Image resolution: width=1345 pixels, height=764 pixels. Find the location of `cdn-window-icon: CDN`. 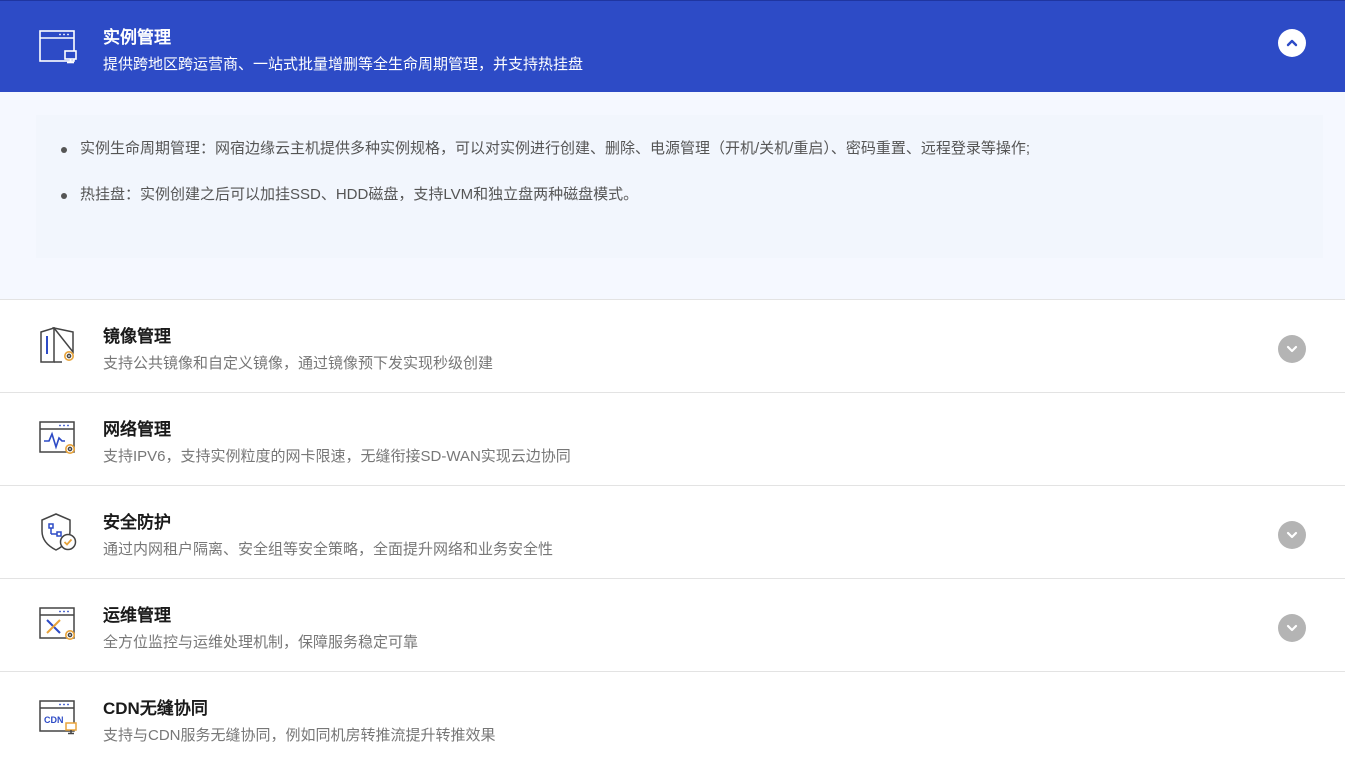

cdn-window-icon: CDN is located at coordinates (58, 717).